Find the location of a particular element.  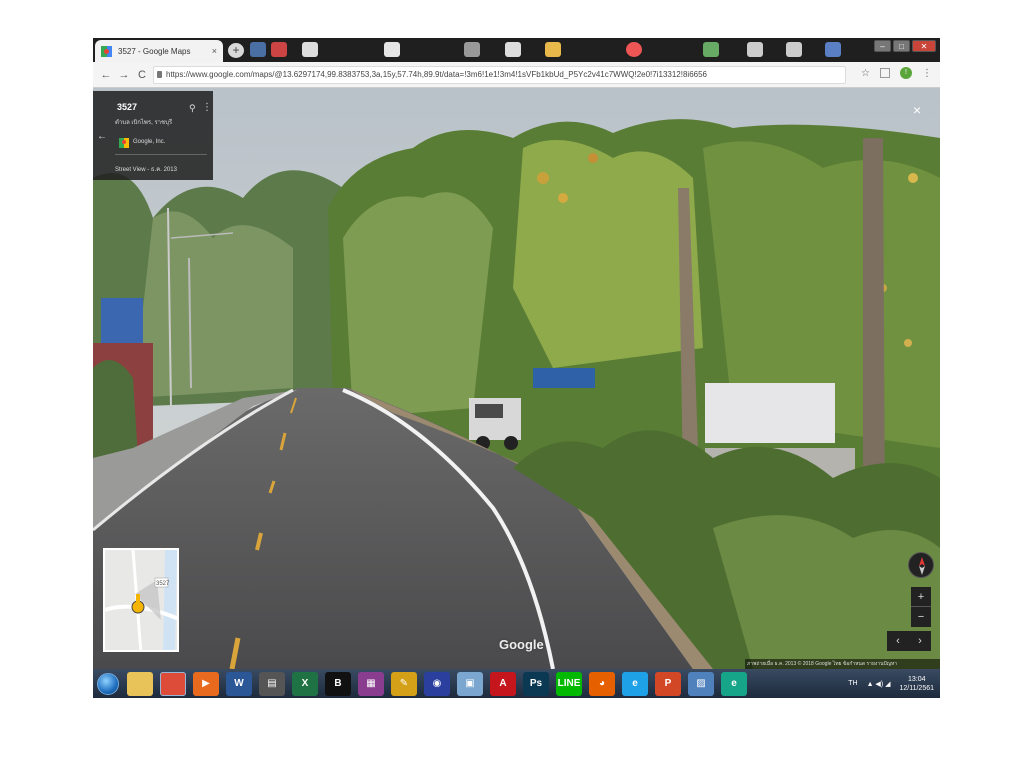

more-options-icon: ⋮ is located at coordinates (207, 107).